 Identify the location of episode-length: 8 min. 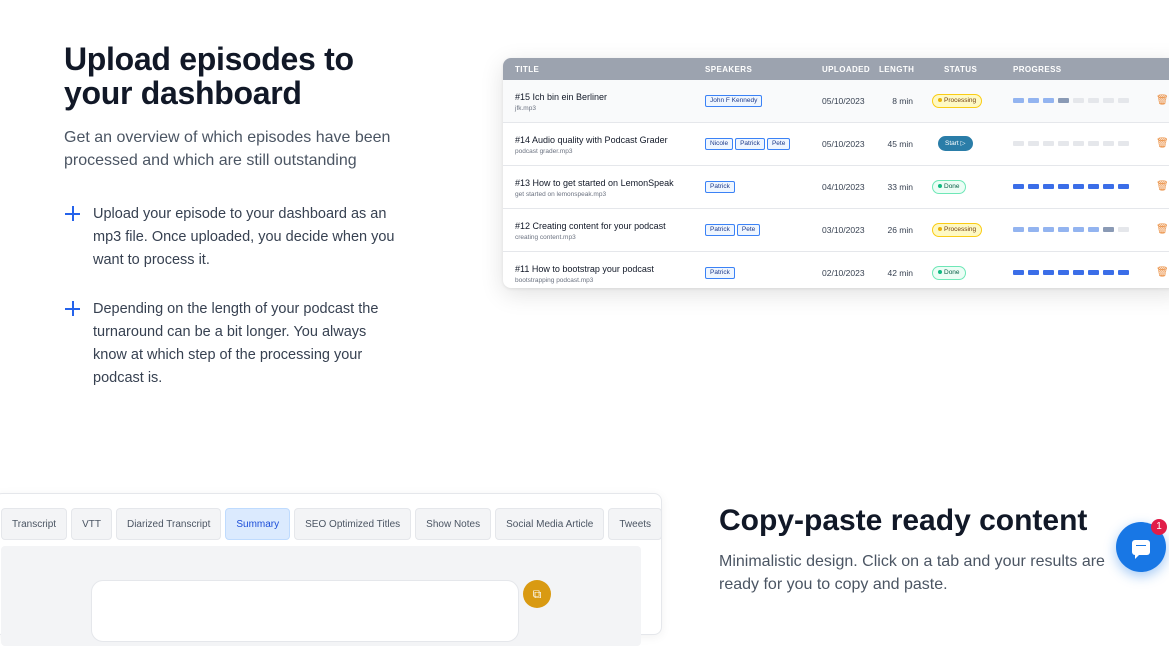
(902, 101).